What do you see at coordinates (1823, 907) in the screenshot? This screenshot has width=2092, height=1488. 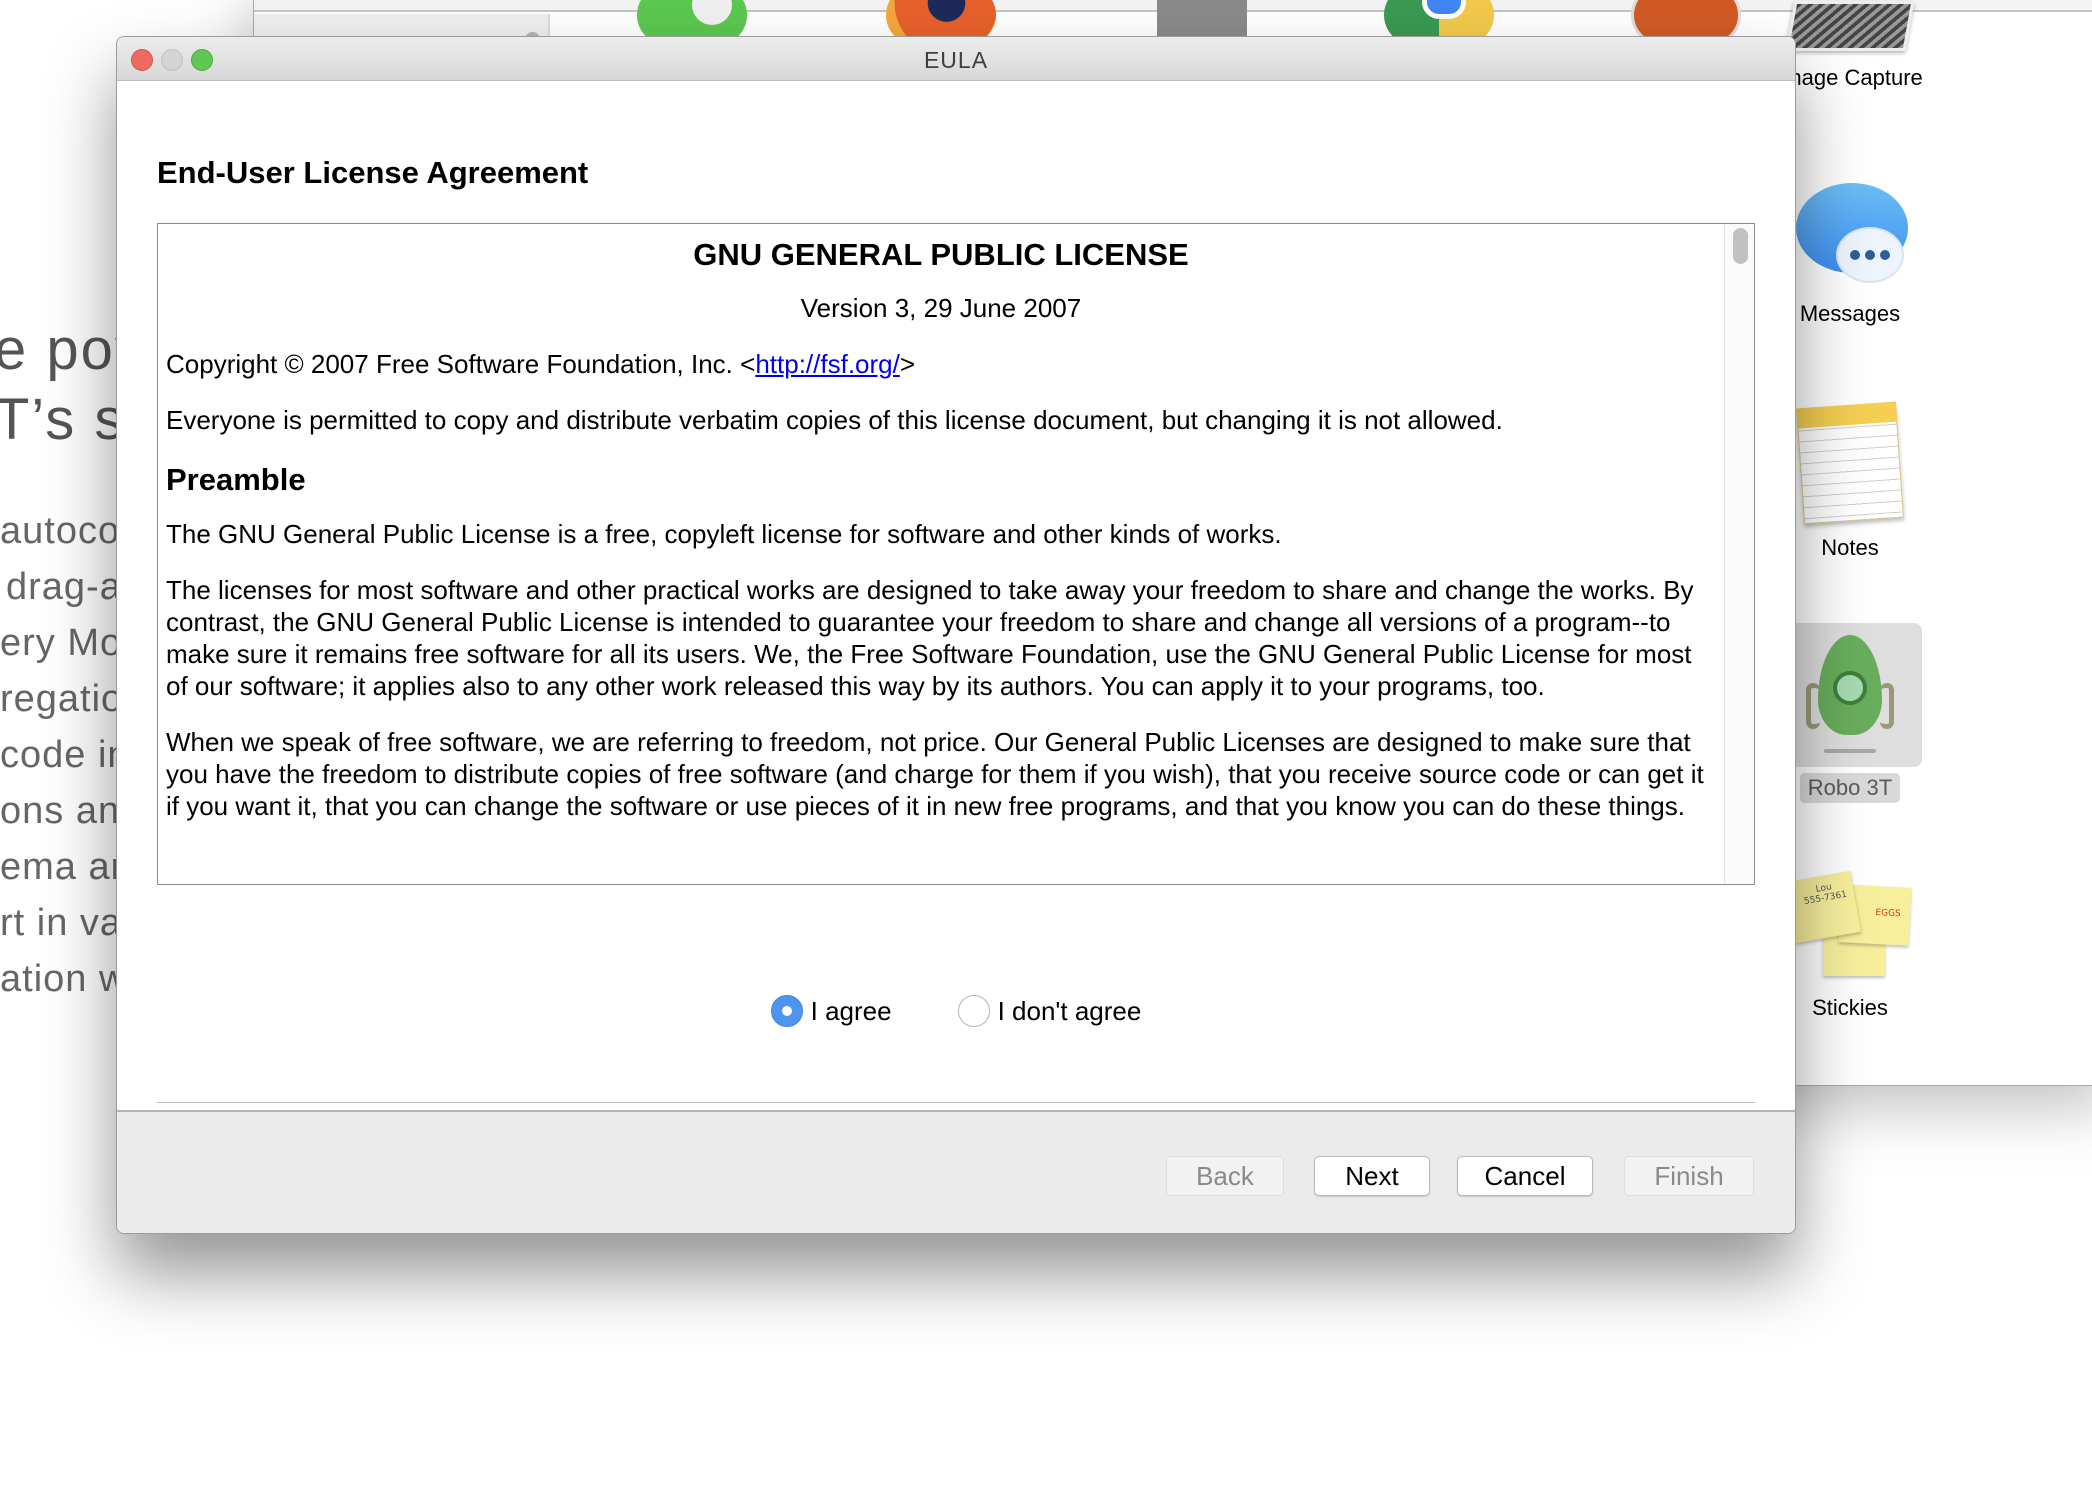 I see `sticky-note: Lou 555-7361` at bounding box center [1823, 907].